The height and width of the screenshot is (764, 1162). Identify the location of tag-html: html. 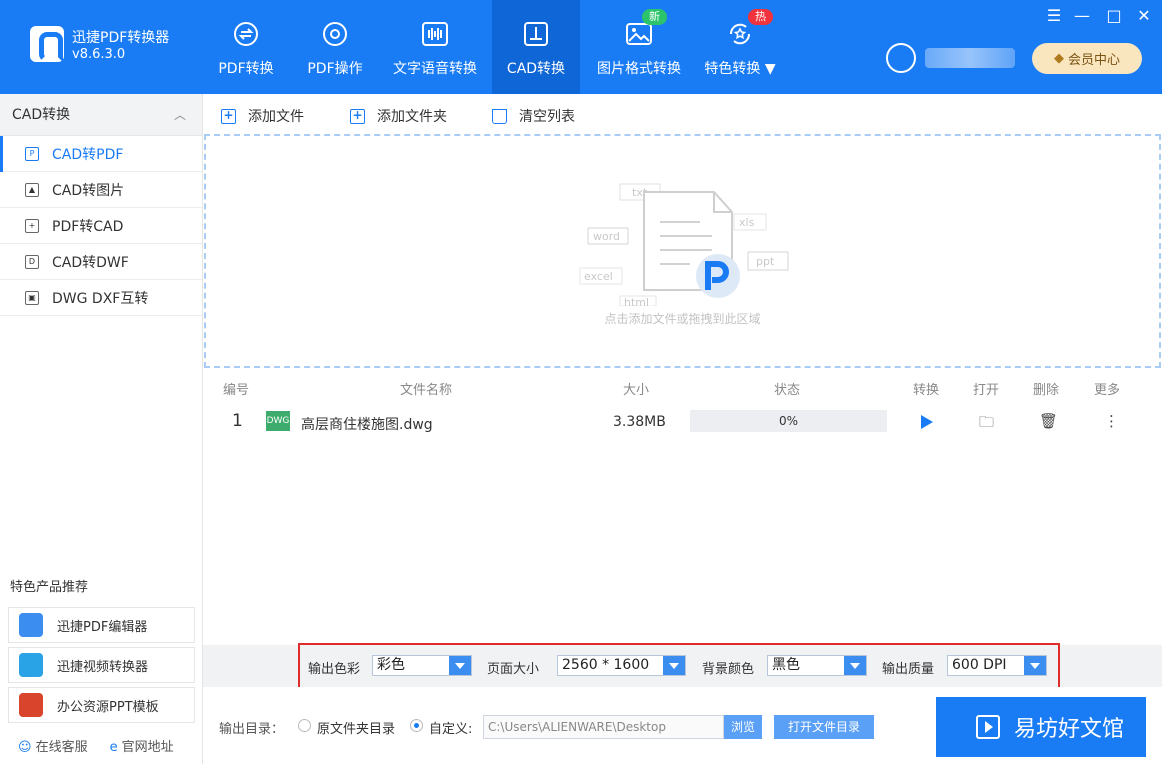
(636, 301).